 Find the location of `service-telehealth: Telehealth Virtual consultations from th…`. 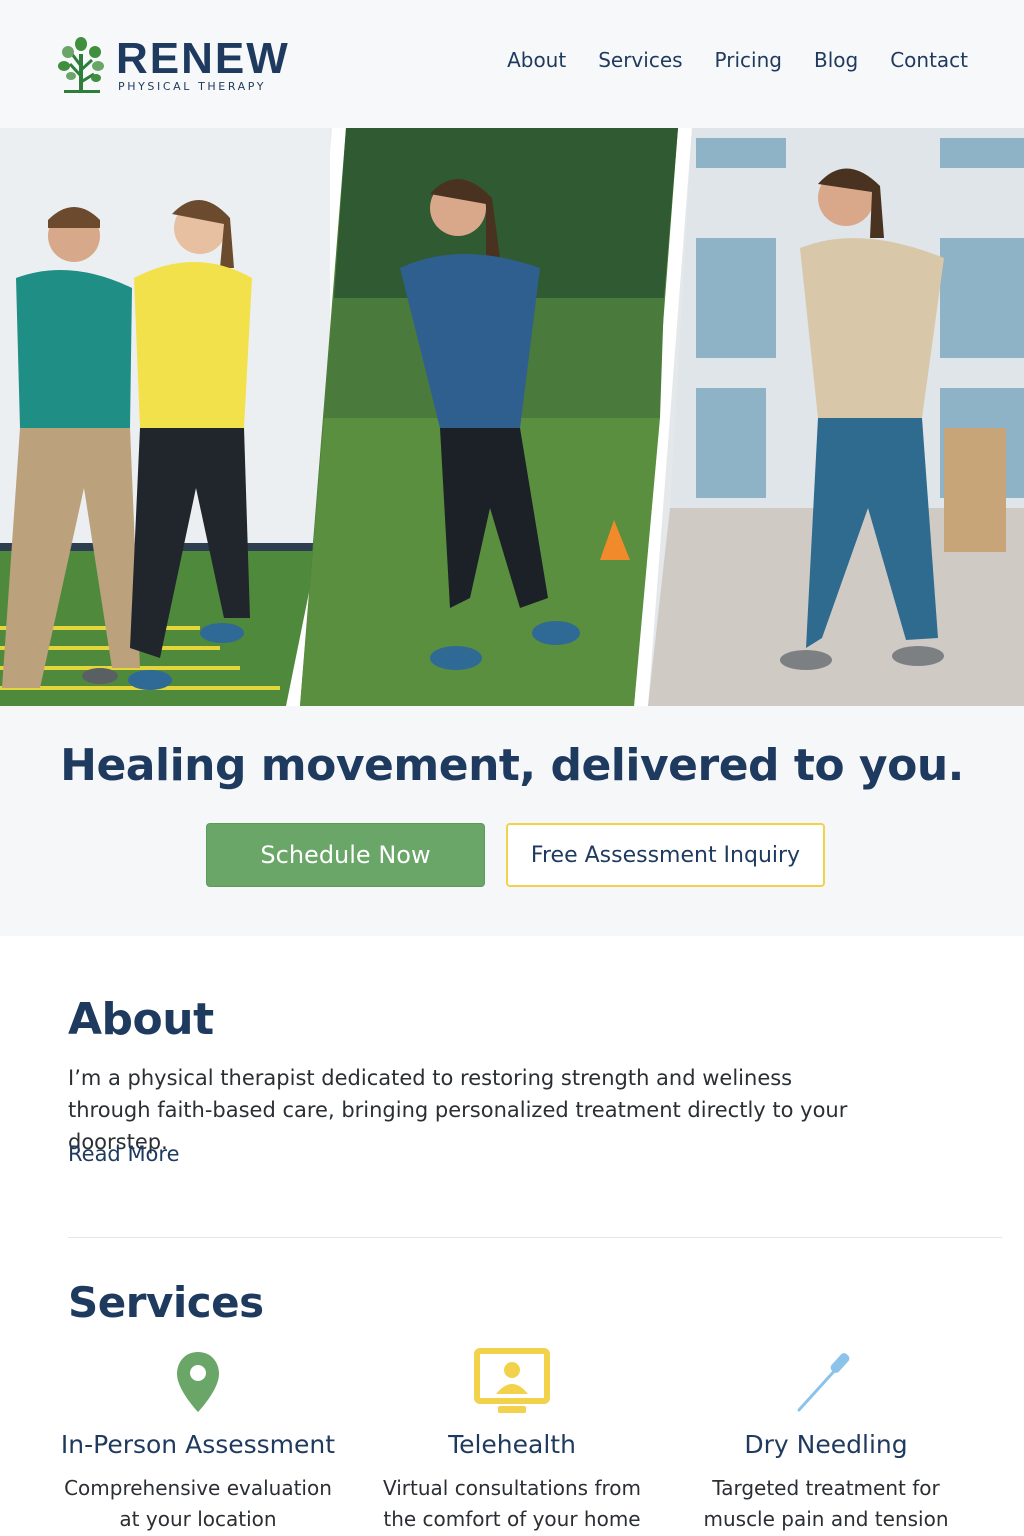

service-telehealth: Telehealth Virtual consultations from th… is located at coordinates (512, 1440).